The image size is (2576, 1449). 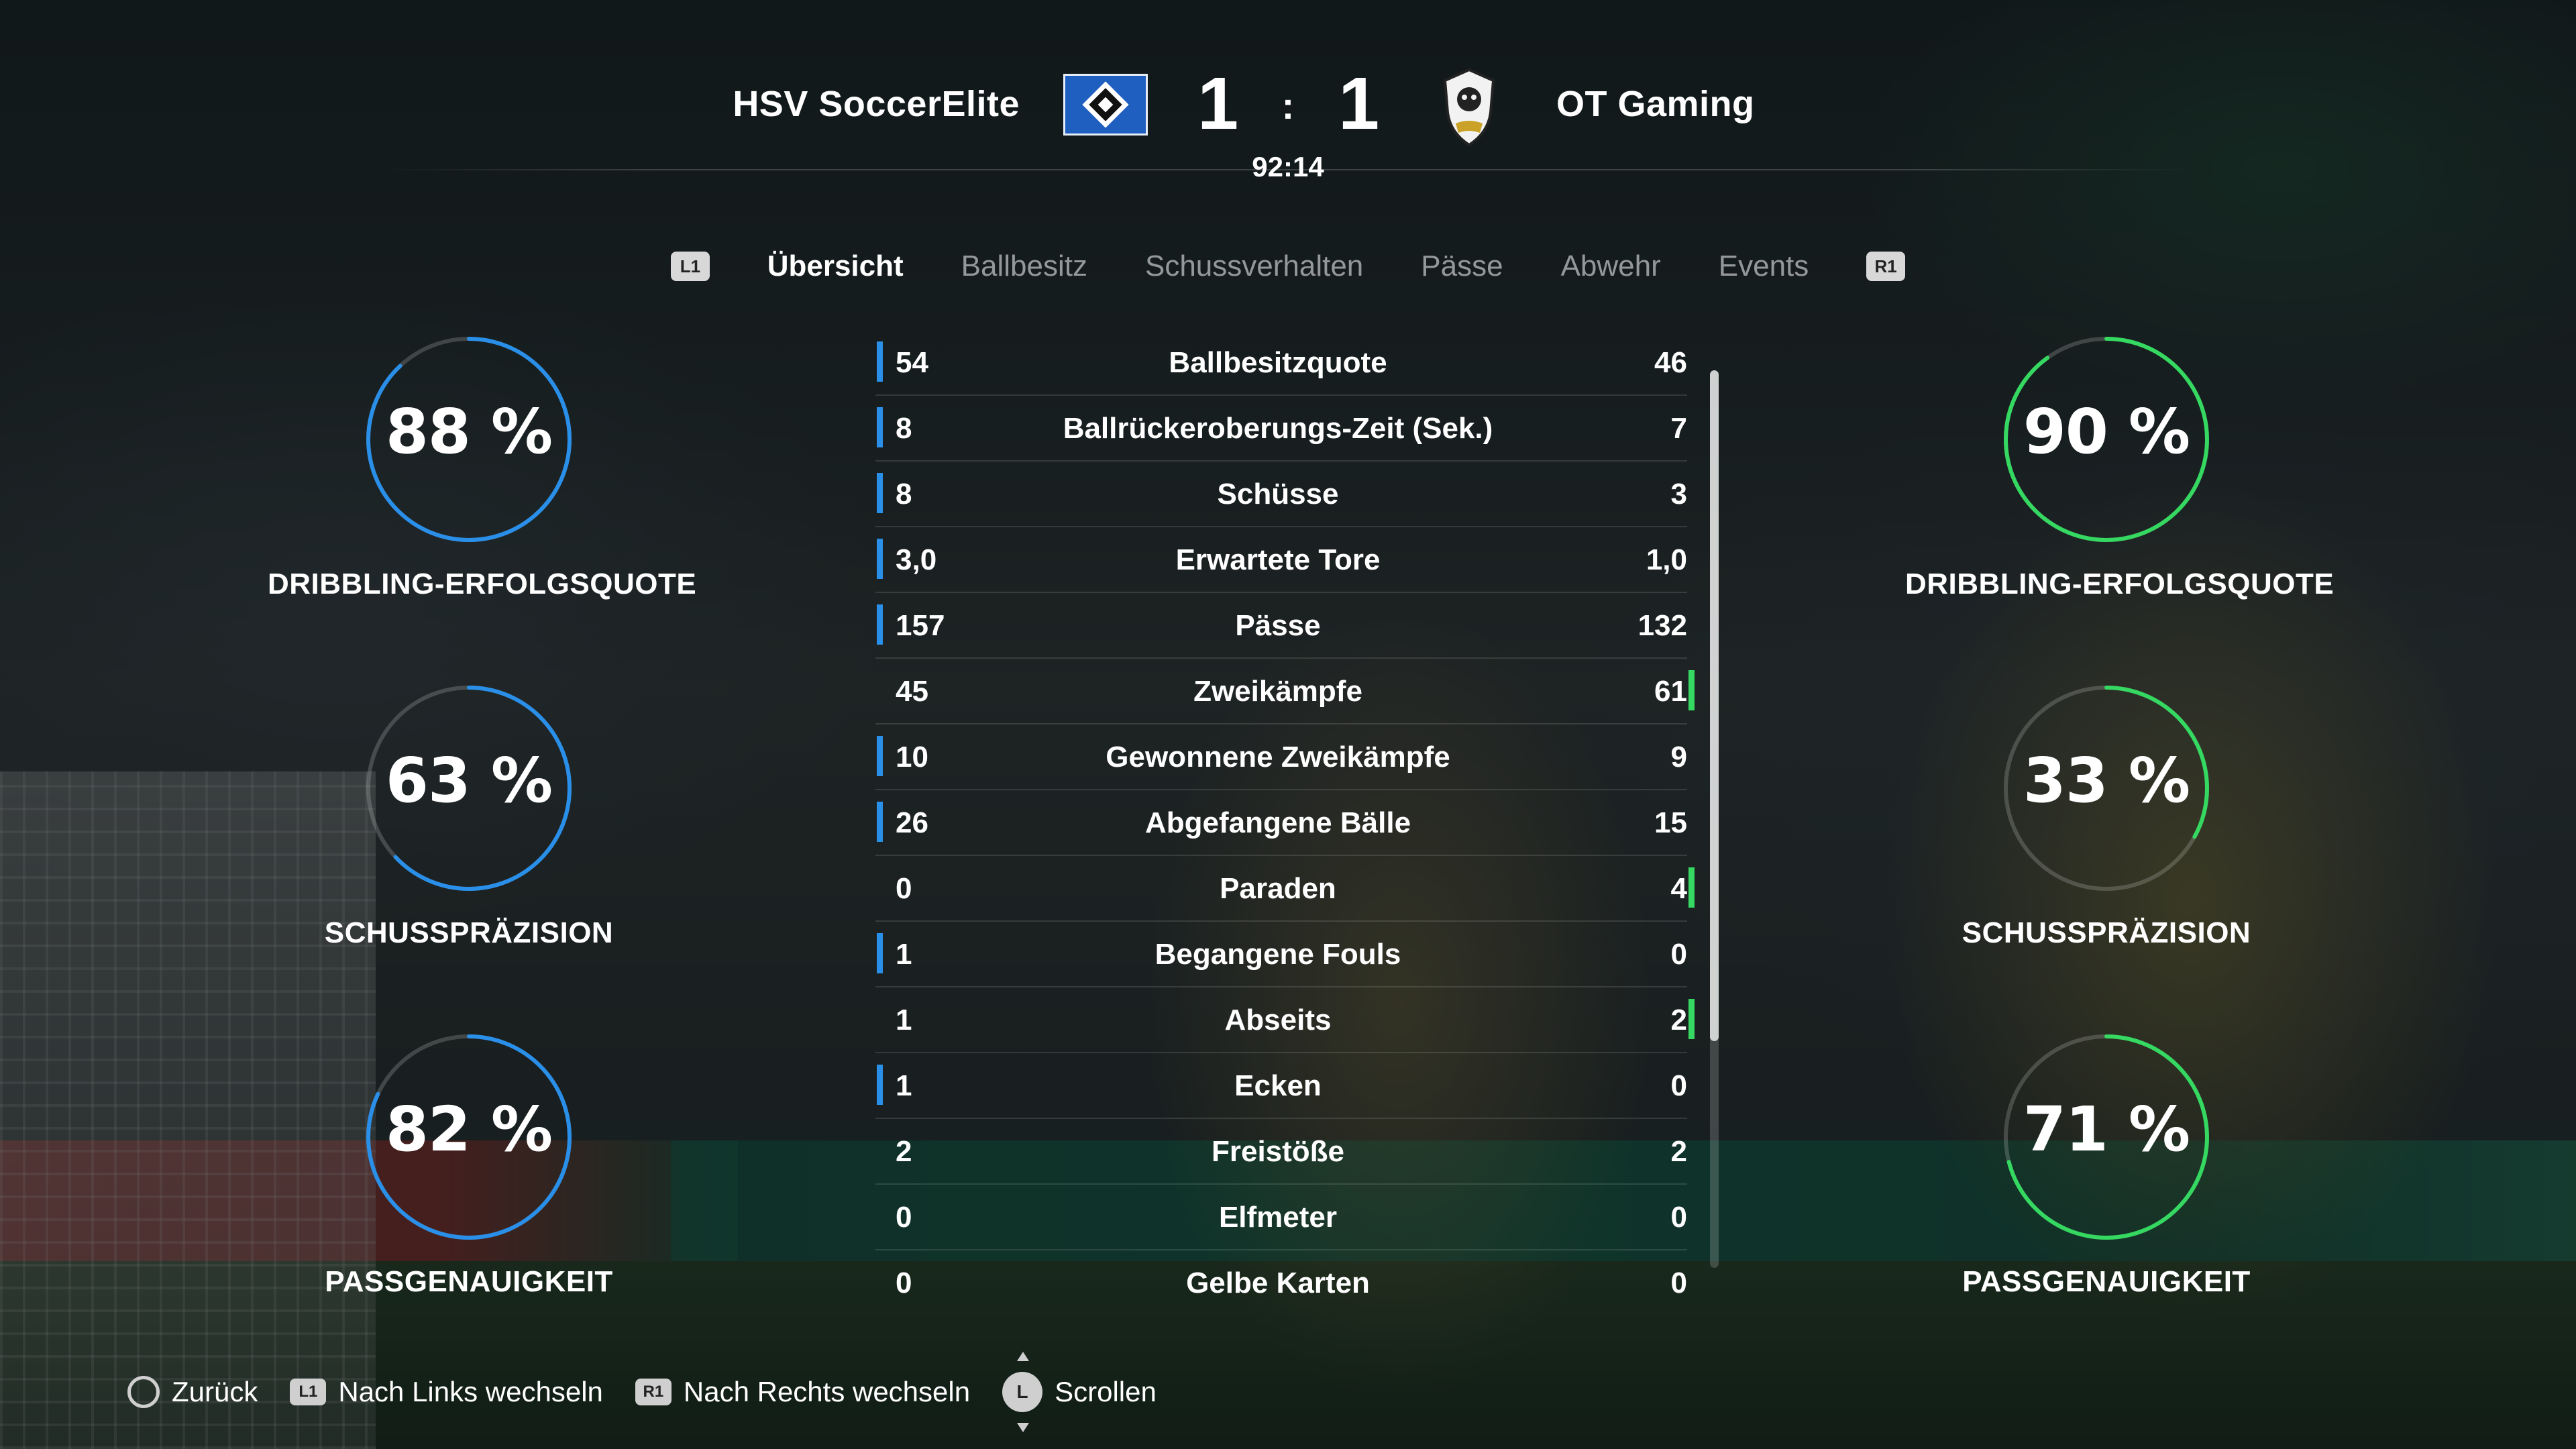 I want to click on stat-row: 0 Elfmeter 0, so click(x=1281, y=1217).